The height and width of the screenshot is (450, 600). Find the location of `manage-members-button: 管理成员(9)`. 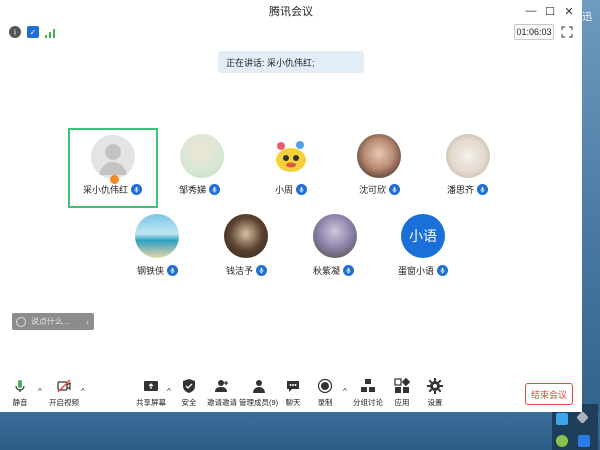

manage-members-button: 管理成员(9) is located at coordinates (258, 393).